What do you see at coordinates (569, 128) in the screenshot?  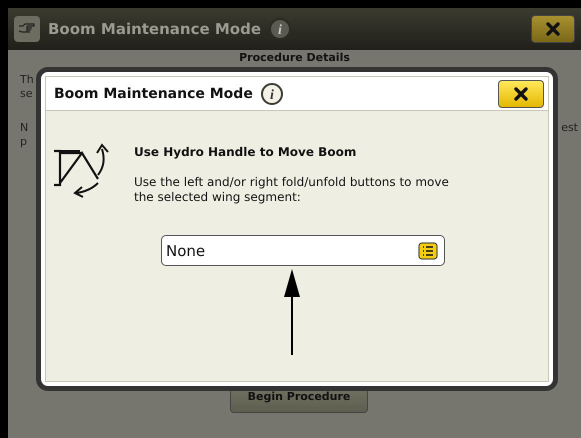 I see `body-text: est` at bounding box center [569, 128].